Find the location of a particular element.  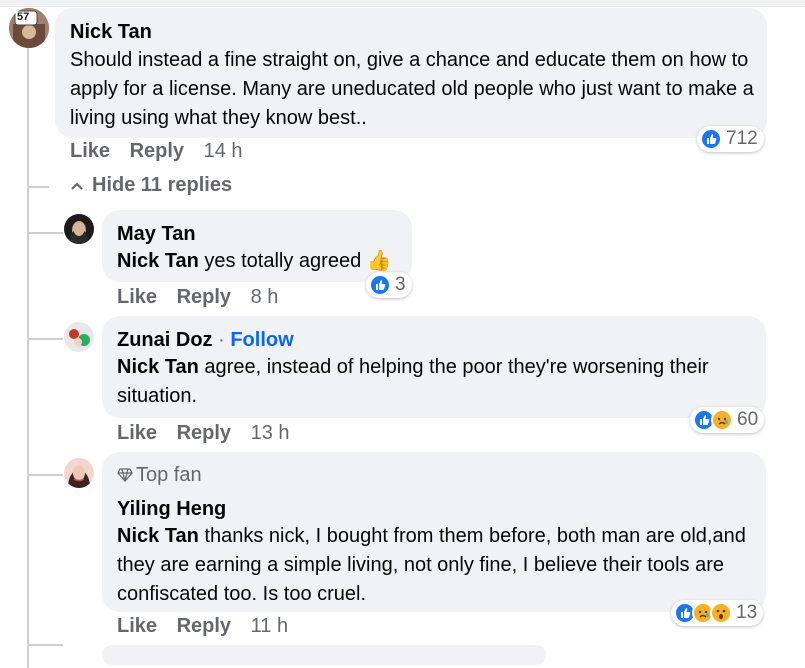

top-fan-badge: Top fan is located at coordinates (437, 476).